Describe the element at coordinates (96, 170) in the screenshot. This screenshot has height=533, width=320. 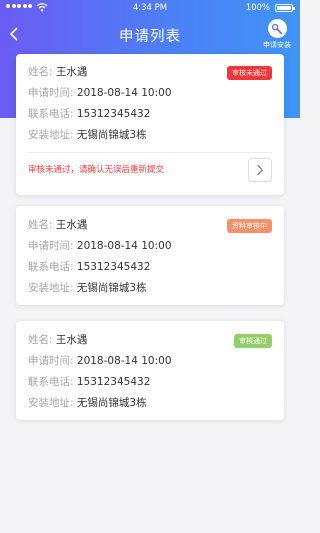
I see `rejection-message: 审核未通过，请确认无误后重新提交` at that location.